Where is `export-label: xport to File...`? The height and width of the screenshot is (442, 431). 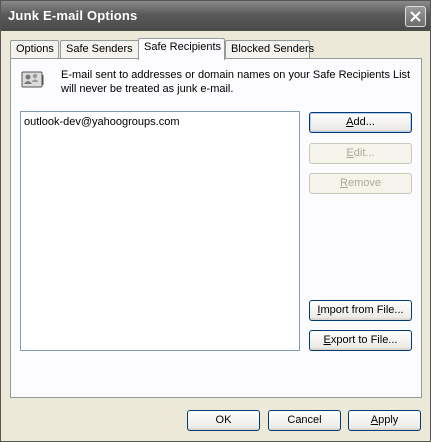
export-label: xport to File... is located at coordinates (364, 340).